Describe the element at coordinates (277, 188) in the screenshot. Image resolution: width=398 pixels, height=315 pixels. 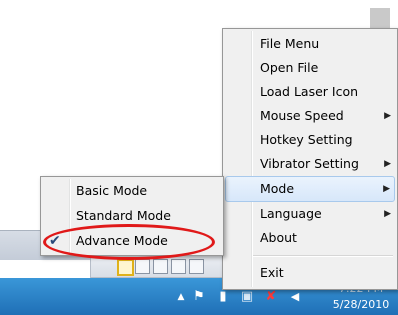
I see `menu-item-label: Mode` at that location.